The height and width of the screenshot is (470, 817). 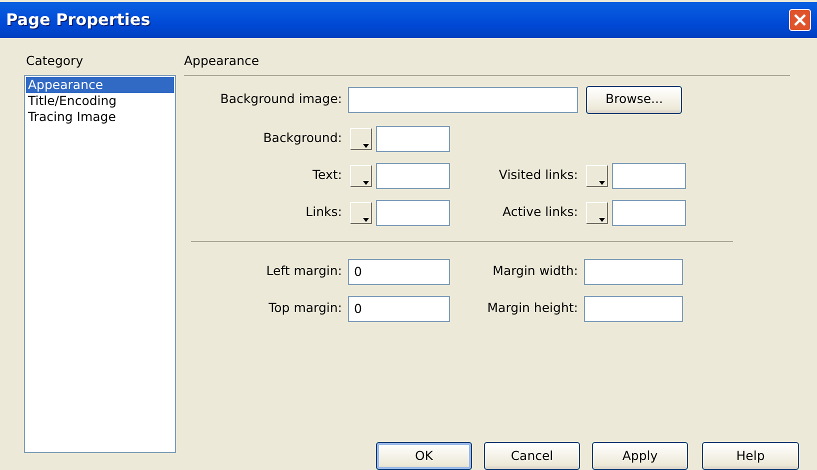 I want to click on field-label: Margin height:, so click(x=532, y=308).